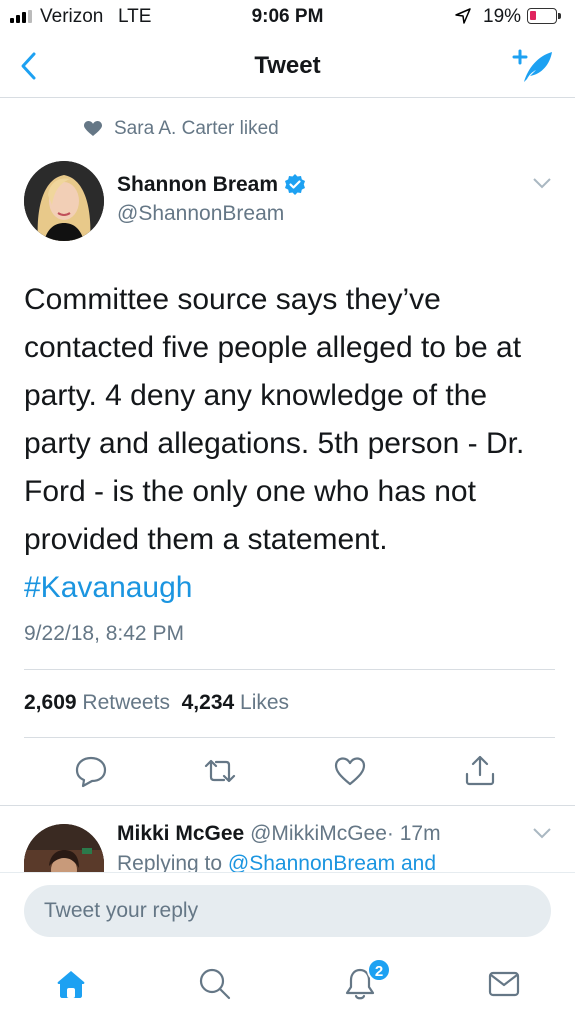  I want to click on author-handle: @ShannonBream, so click(200, 214).